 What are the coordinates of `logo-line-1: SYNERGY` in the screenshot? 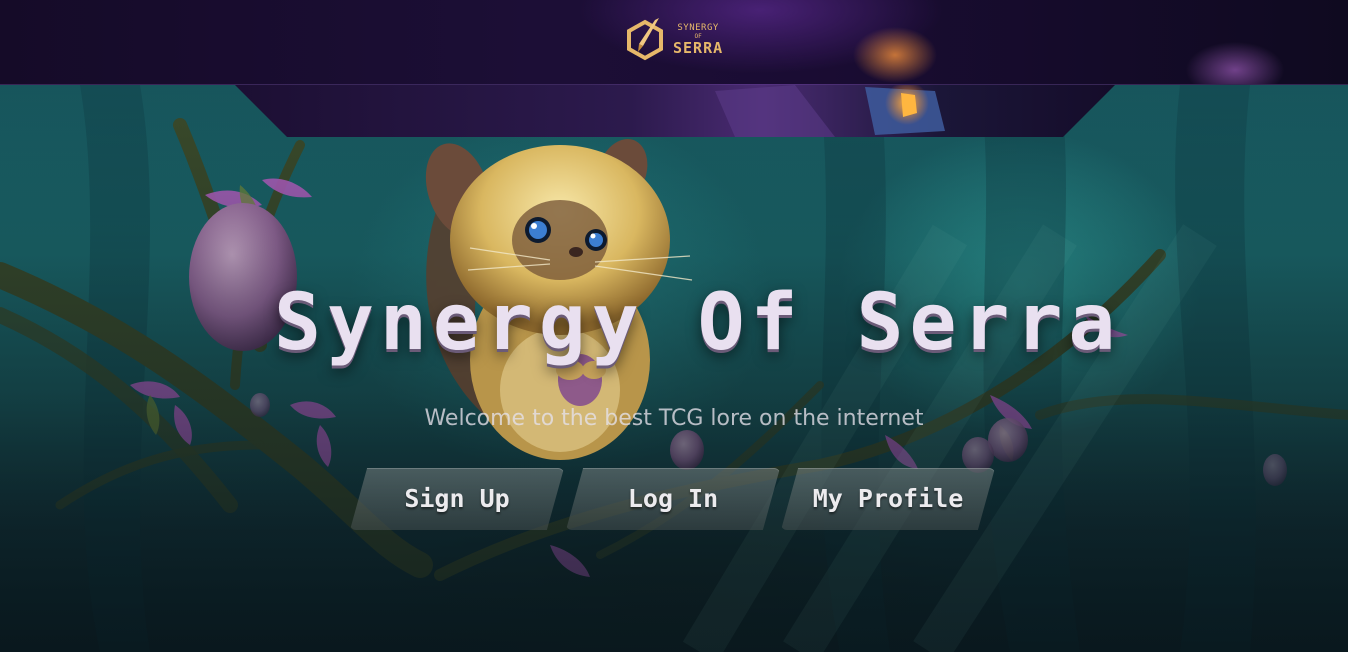 It's located at (698, 28).